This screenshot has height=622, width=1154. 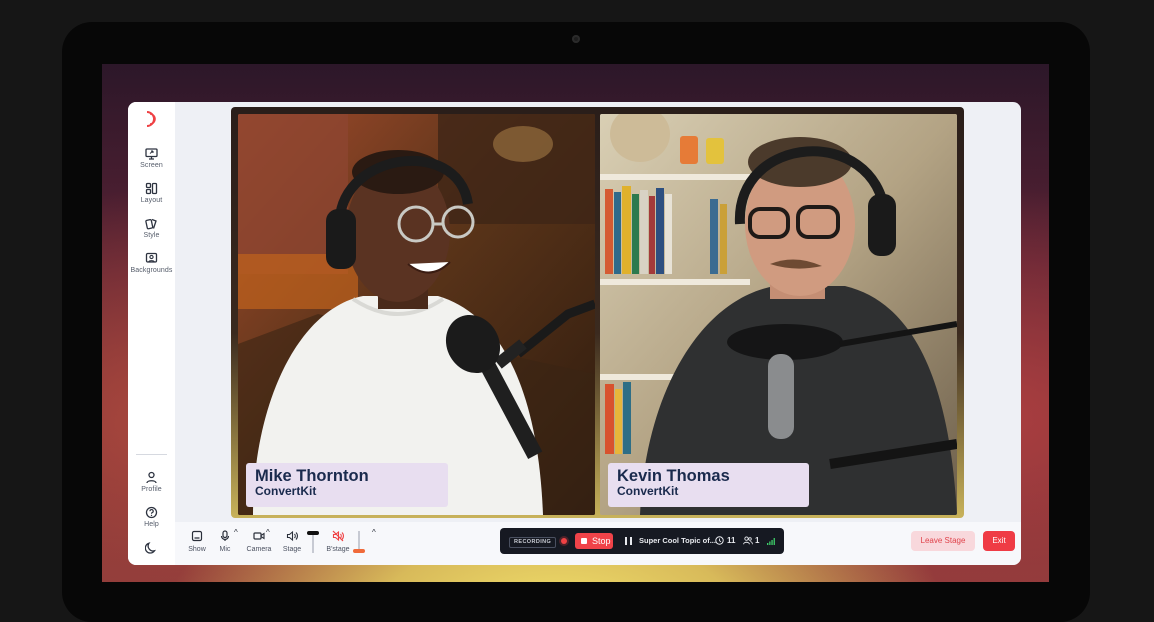 I want to click on viewer-count: 1, so click(x=757, y=540).